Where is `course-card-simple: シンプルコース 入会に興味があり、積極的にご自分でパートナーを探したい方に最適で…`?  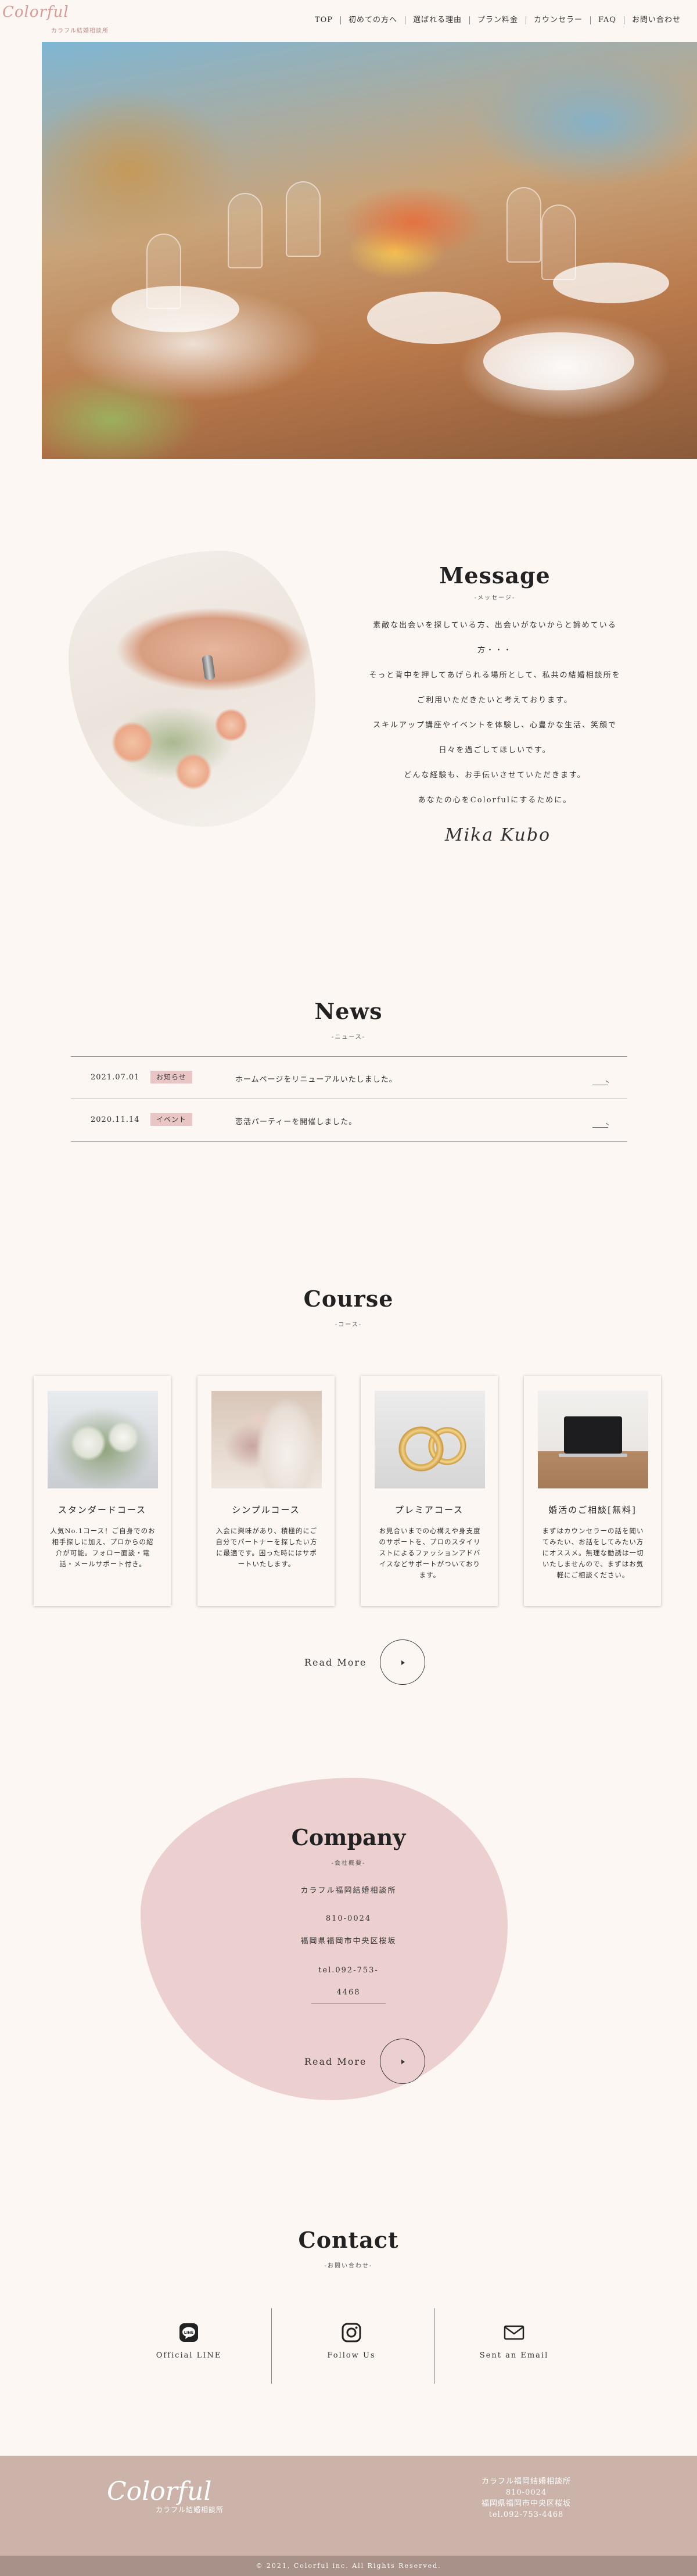
course-card-simple: シンプルコース 入会に興味があり、積極的にご自分でパートナーを探したい方に最適で… is located at coordinates (266, 1491).